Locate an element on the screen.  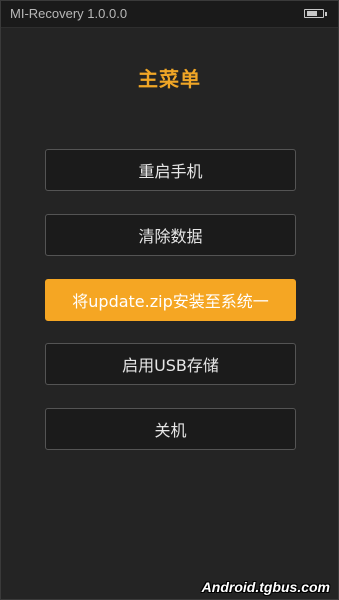
battery-level-fill is located at coordinates (312, 13).